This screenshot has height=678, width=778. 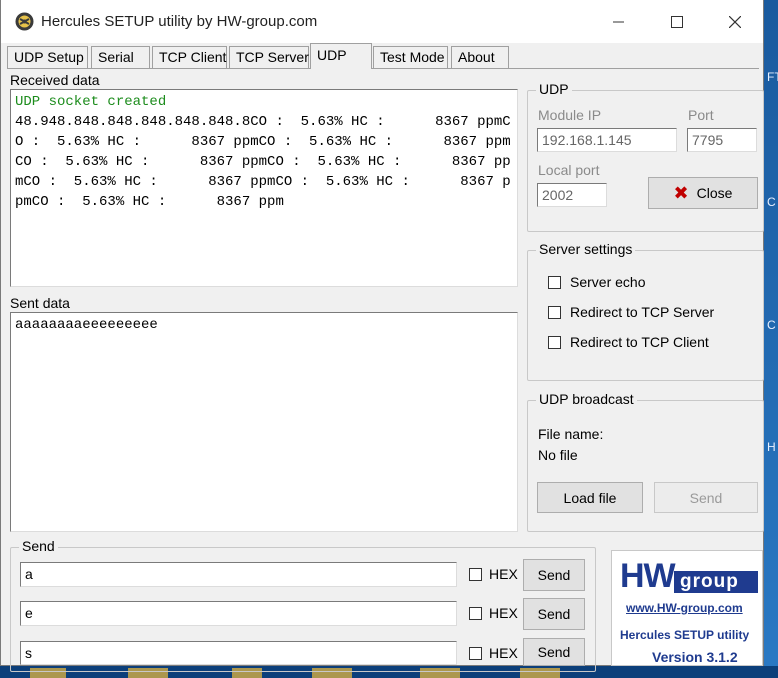 I want to click on logo-url-link: www.HW-group.com, so click(x=684, y=608).